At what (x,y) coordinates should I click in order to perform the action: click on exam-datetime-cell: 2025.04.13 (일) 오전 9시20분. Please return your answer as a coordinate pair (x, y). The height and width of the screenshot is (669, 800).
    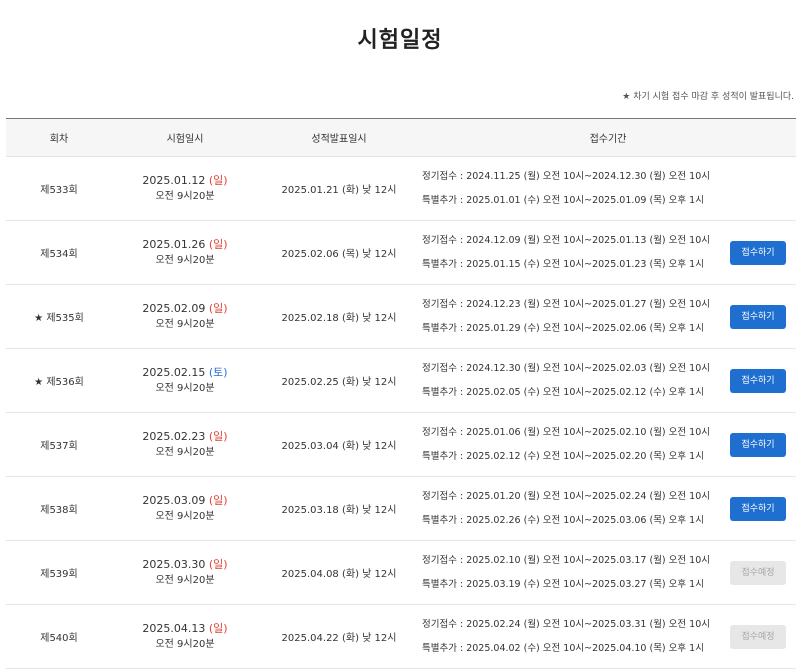
    Looking at the image, I should click on (185, 636).